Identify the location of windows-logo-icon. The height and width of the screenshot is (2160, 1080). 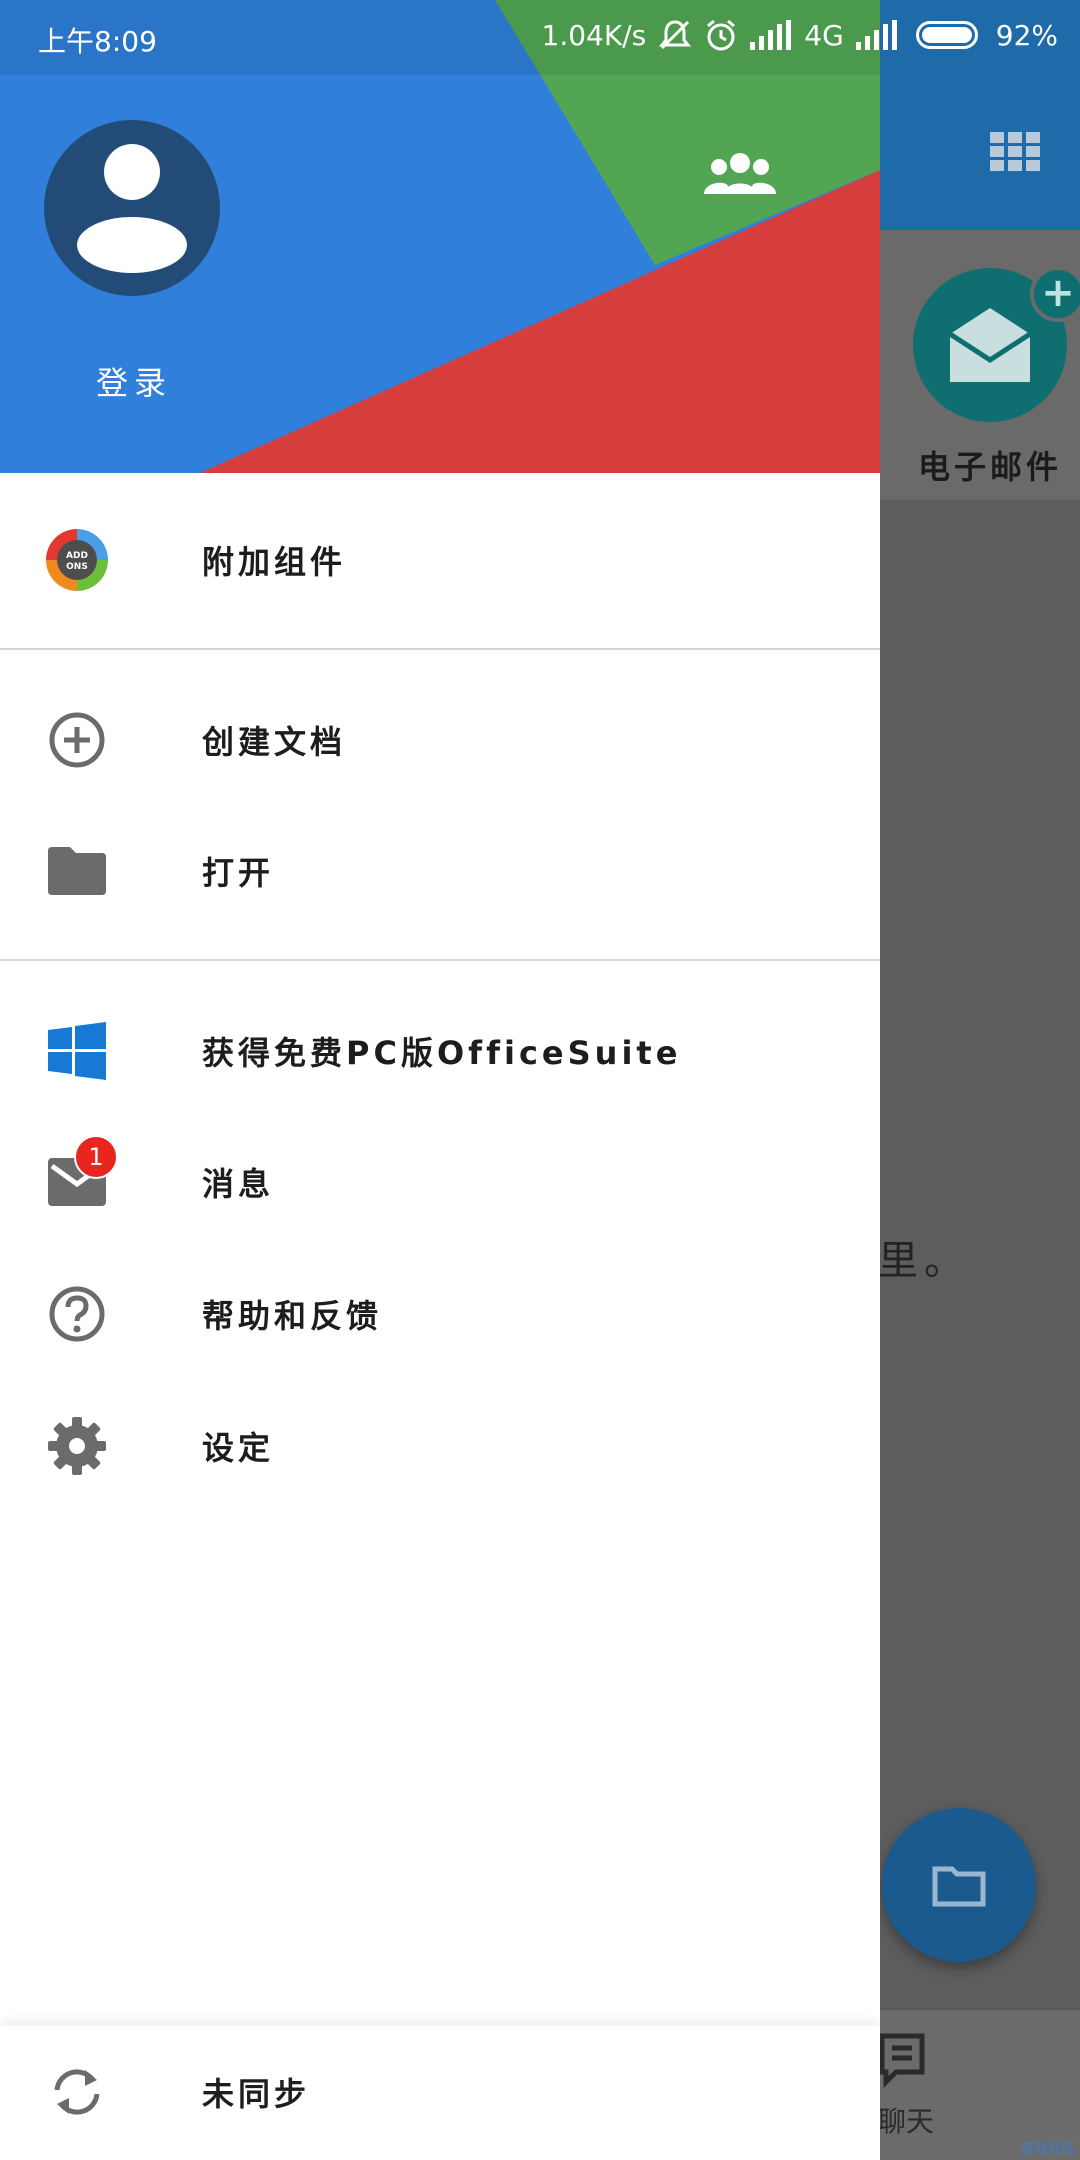
(77, 1051).